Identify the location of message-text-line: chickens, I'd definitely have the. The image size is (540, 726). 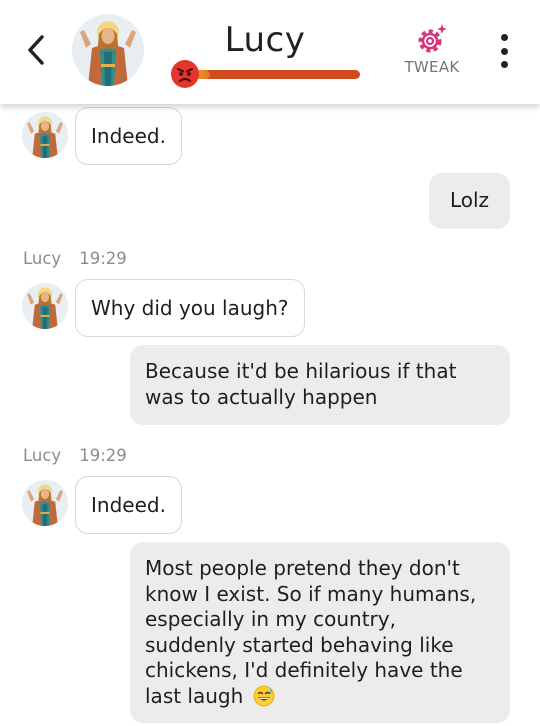
(304, 670).